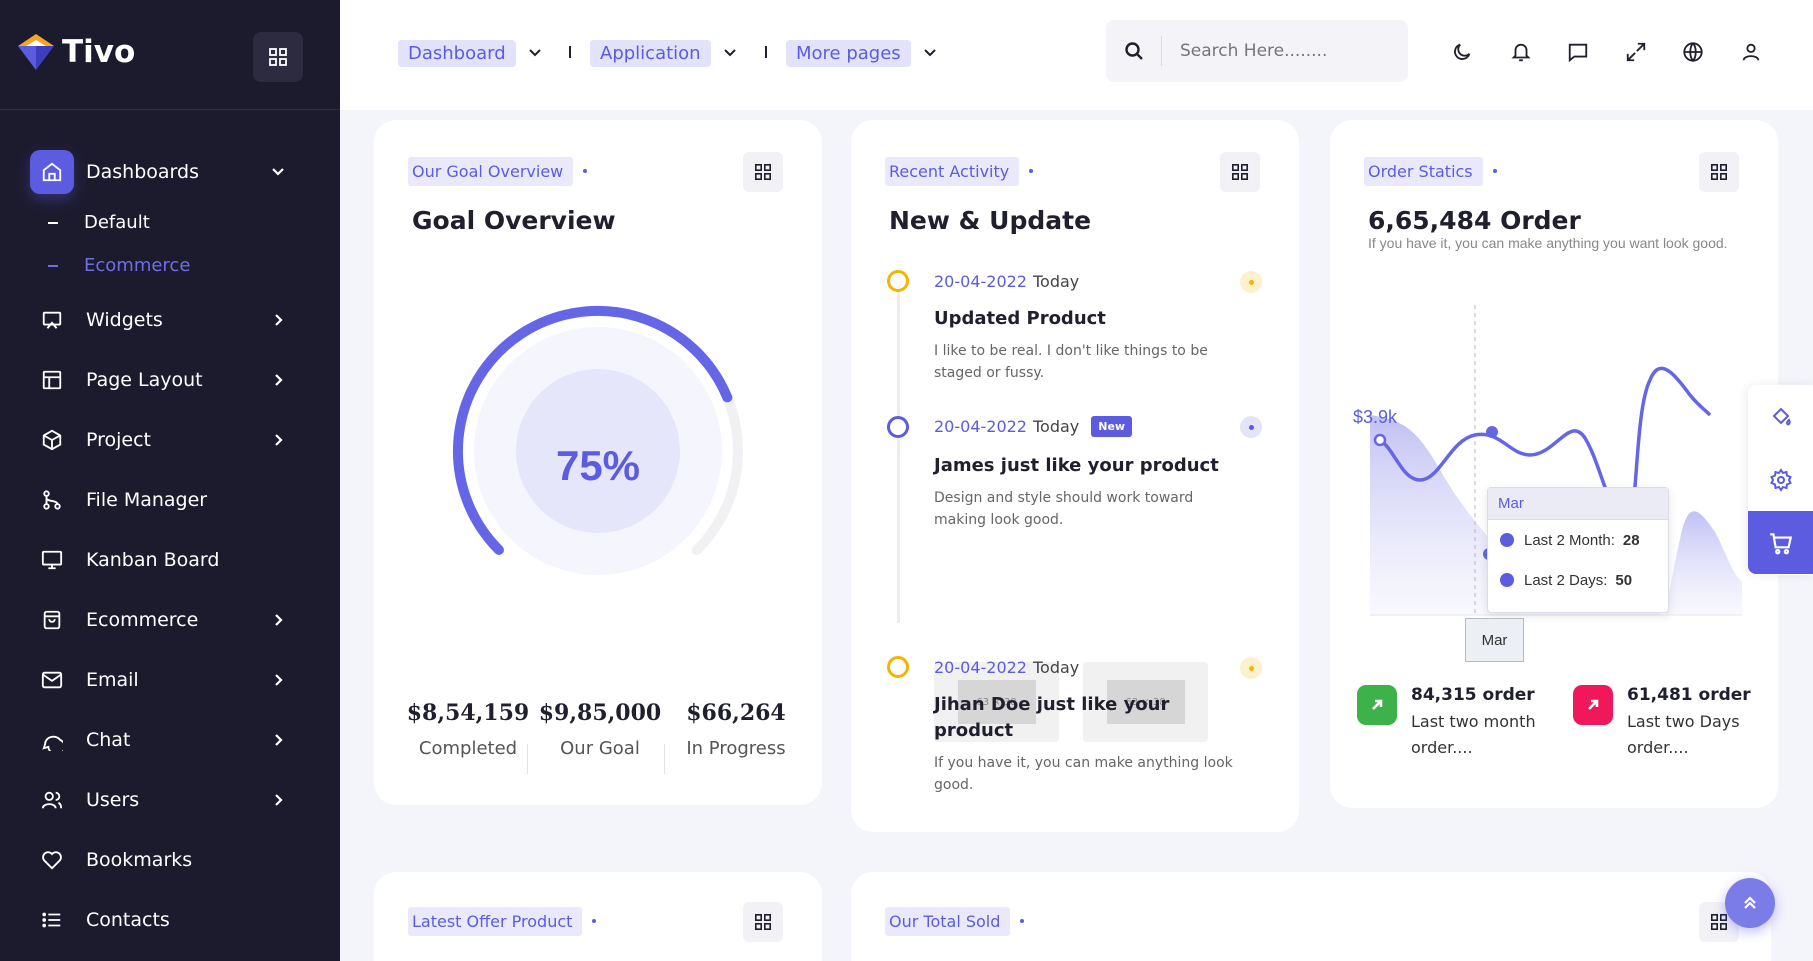 The height and width of the screenshot is (961, 1813). Describe the element at coordinates (1636, 52) in the screenshot. I see `fullscreen-icon` at that location.